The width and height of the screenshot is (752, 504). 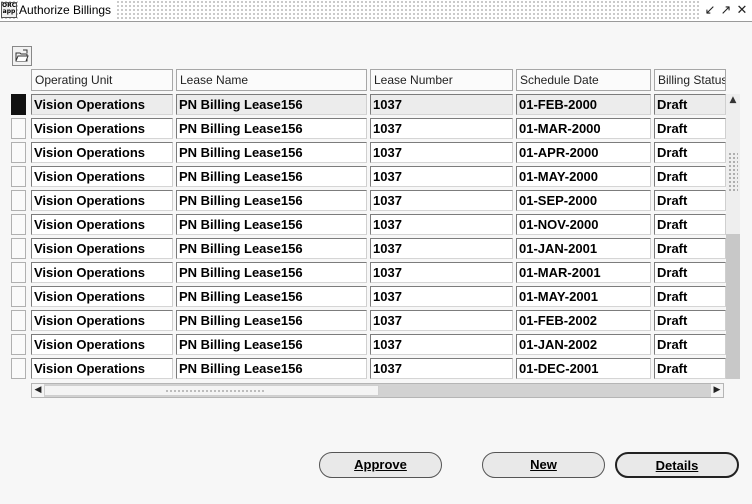 What do you see at coordinates (583, 272) in the screenshot?
I see `cell-schedule-date: 01-MAR-2001` at bounding box center [583, 272].